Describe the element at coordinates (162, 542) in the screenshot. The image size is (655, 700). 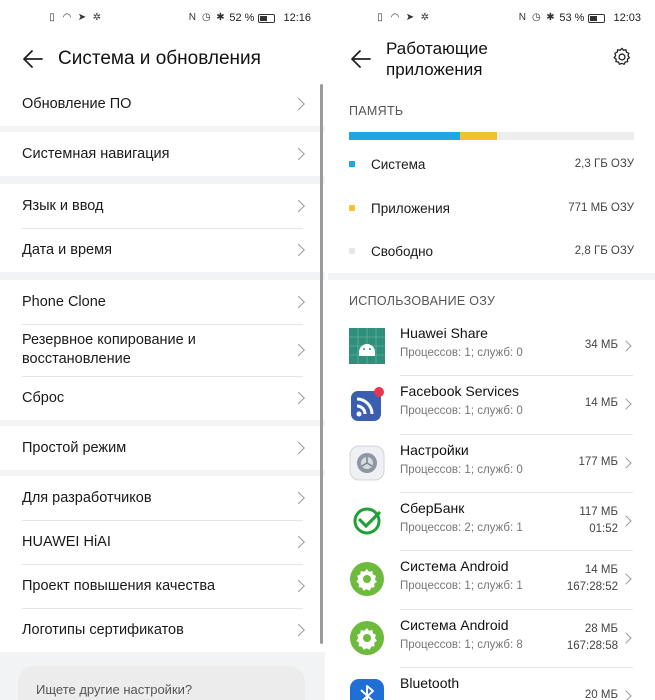
I see `settings-item: HUAWEI HiAI` at that location.